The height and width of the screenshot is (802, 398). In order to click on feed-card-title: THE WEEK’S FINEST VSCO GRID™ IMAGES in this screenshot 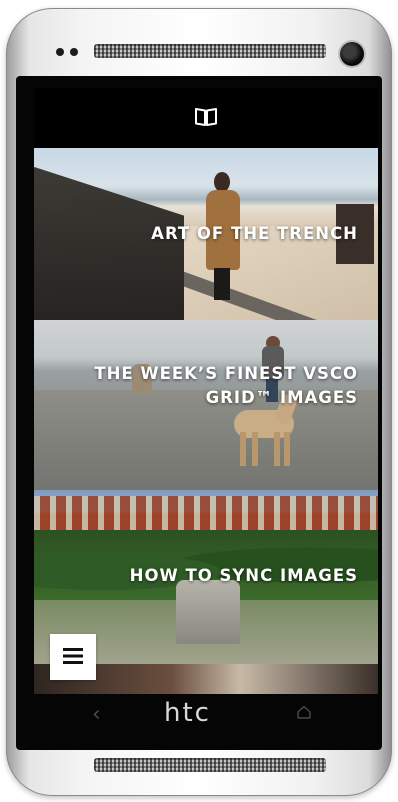, I will do `click(226, 385)`.